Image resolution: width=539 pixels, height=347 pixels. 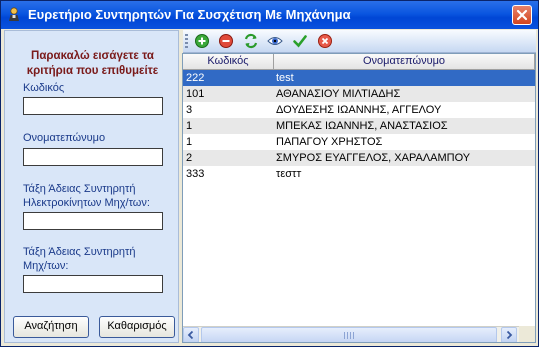 I want to click on instruction-line-1: Παρακαλώ εισάγετε τα, so click(x=92, y=56).